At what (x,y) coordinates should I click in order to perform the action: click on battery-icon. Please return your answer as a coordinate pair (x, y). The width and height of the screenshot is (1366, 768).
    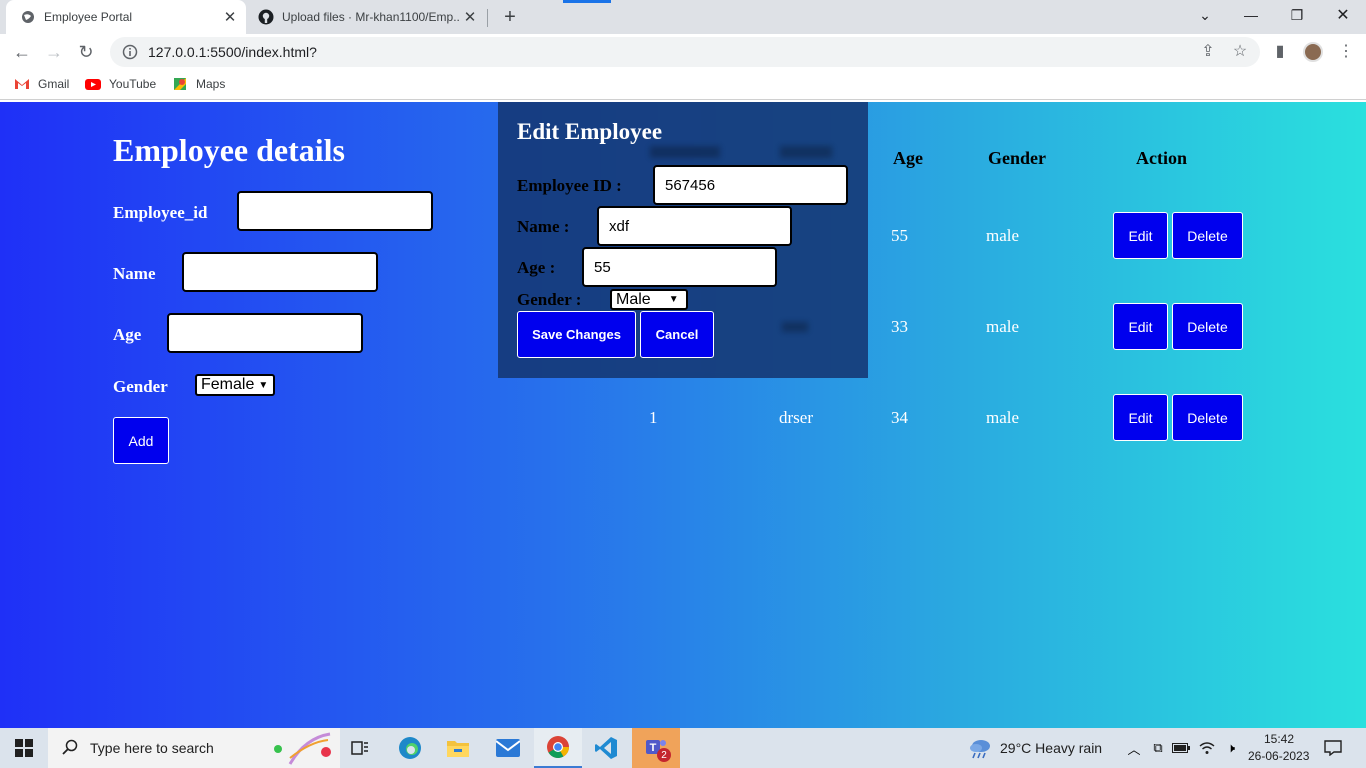
    Looking at the image, I should click on (1181, 748).